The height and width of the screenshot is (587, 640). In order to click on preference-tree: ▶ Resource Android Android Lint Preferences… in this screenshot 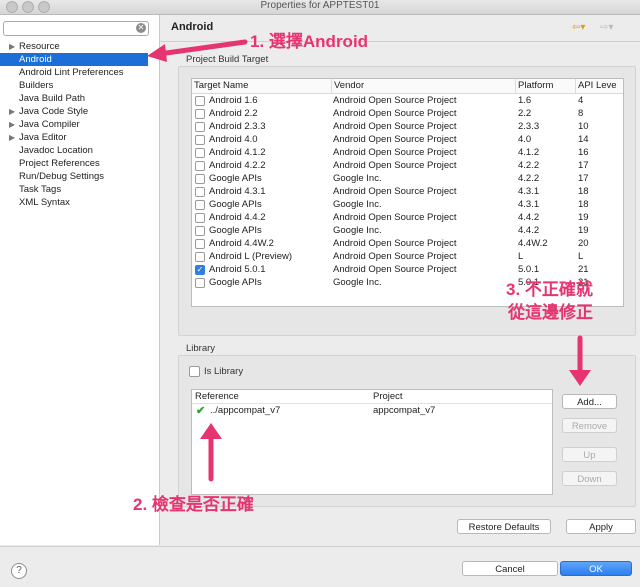, I will do `click(79, 124)`.